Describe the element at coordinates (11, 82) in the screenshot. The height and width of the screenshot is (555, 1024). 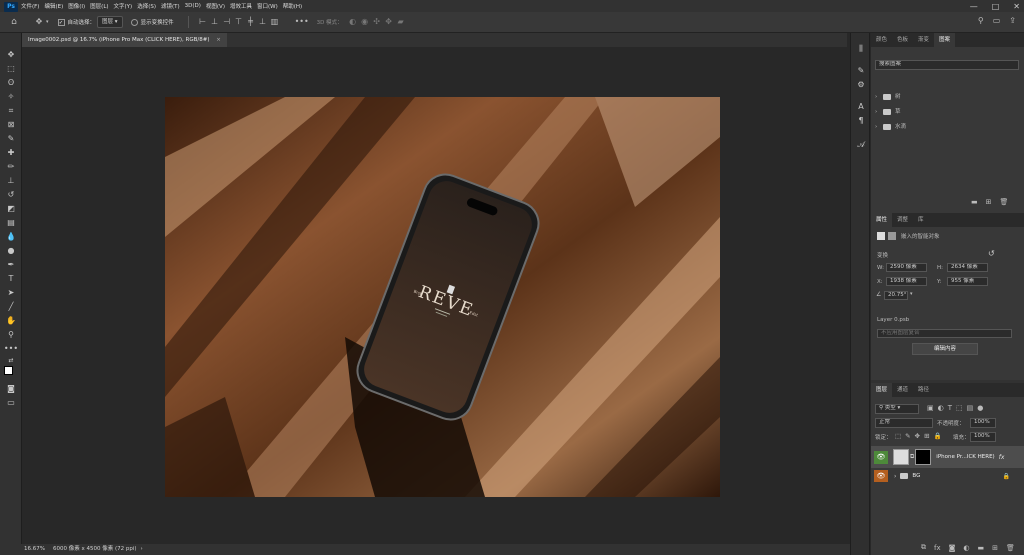
I see `lasso-tool-icon: ʘ` at that location.